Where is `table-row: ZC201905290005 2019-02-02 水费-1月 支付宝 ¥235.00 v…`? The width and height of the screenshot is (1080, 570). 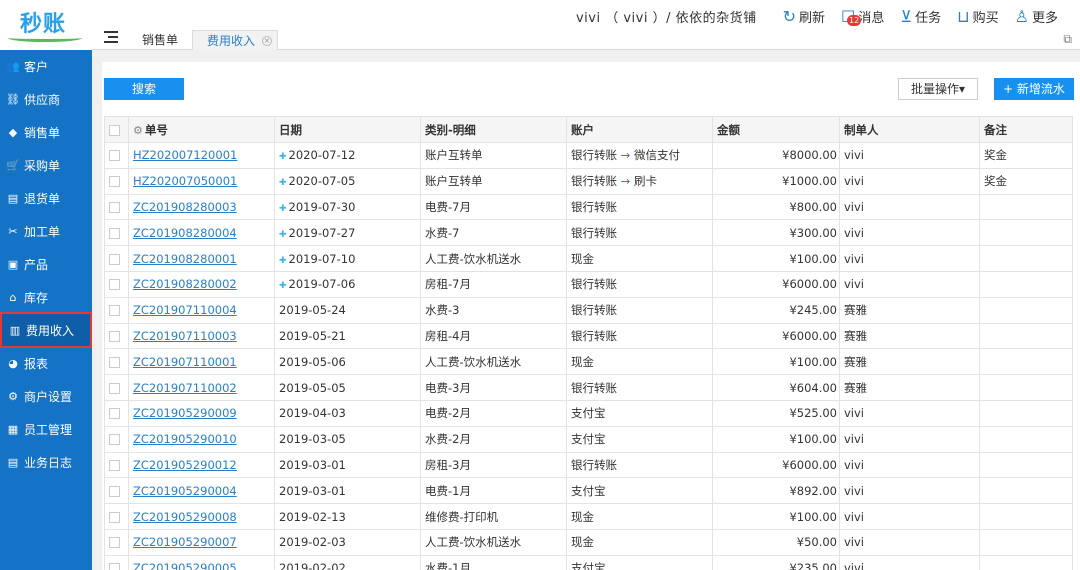 table-row: ZC201905290005 2019-02-02 水费-1月 支付宝 ¥235.00 v… is located at coordinates (588, 562).